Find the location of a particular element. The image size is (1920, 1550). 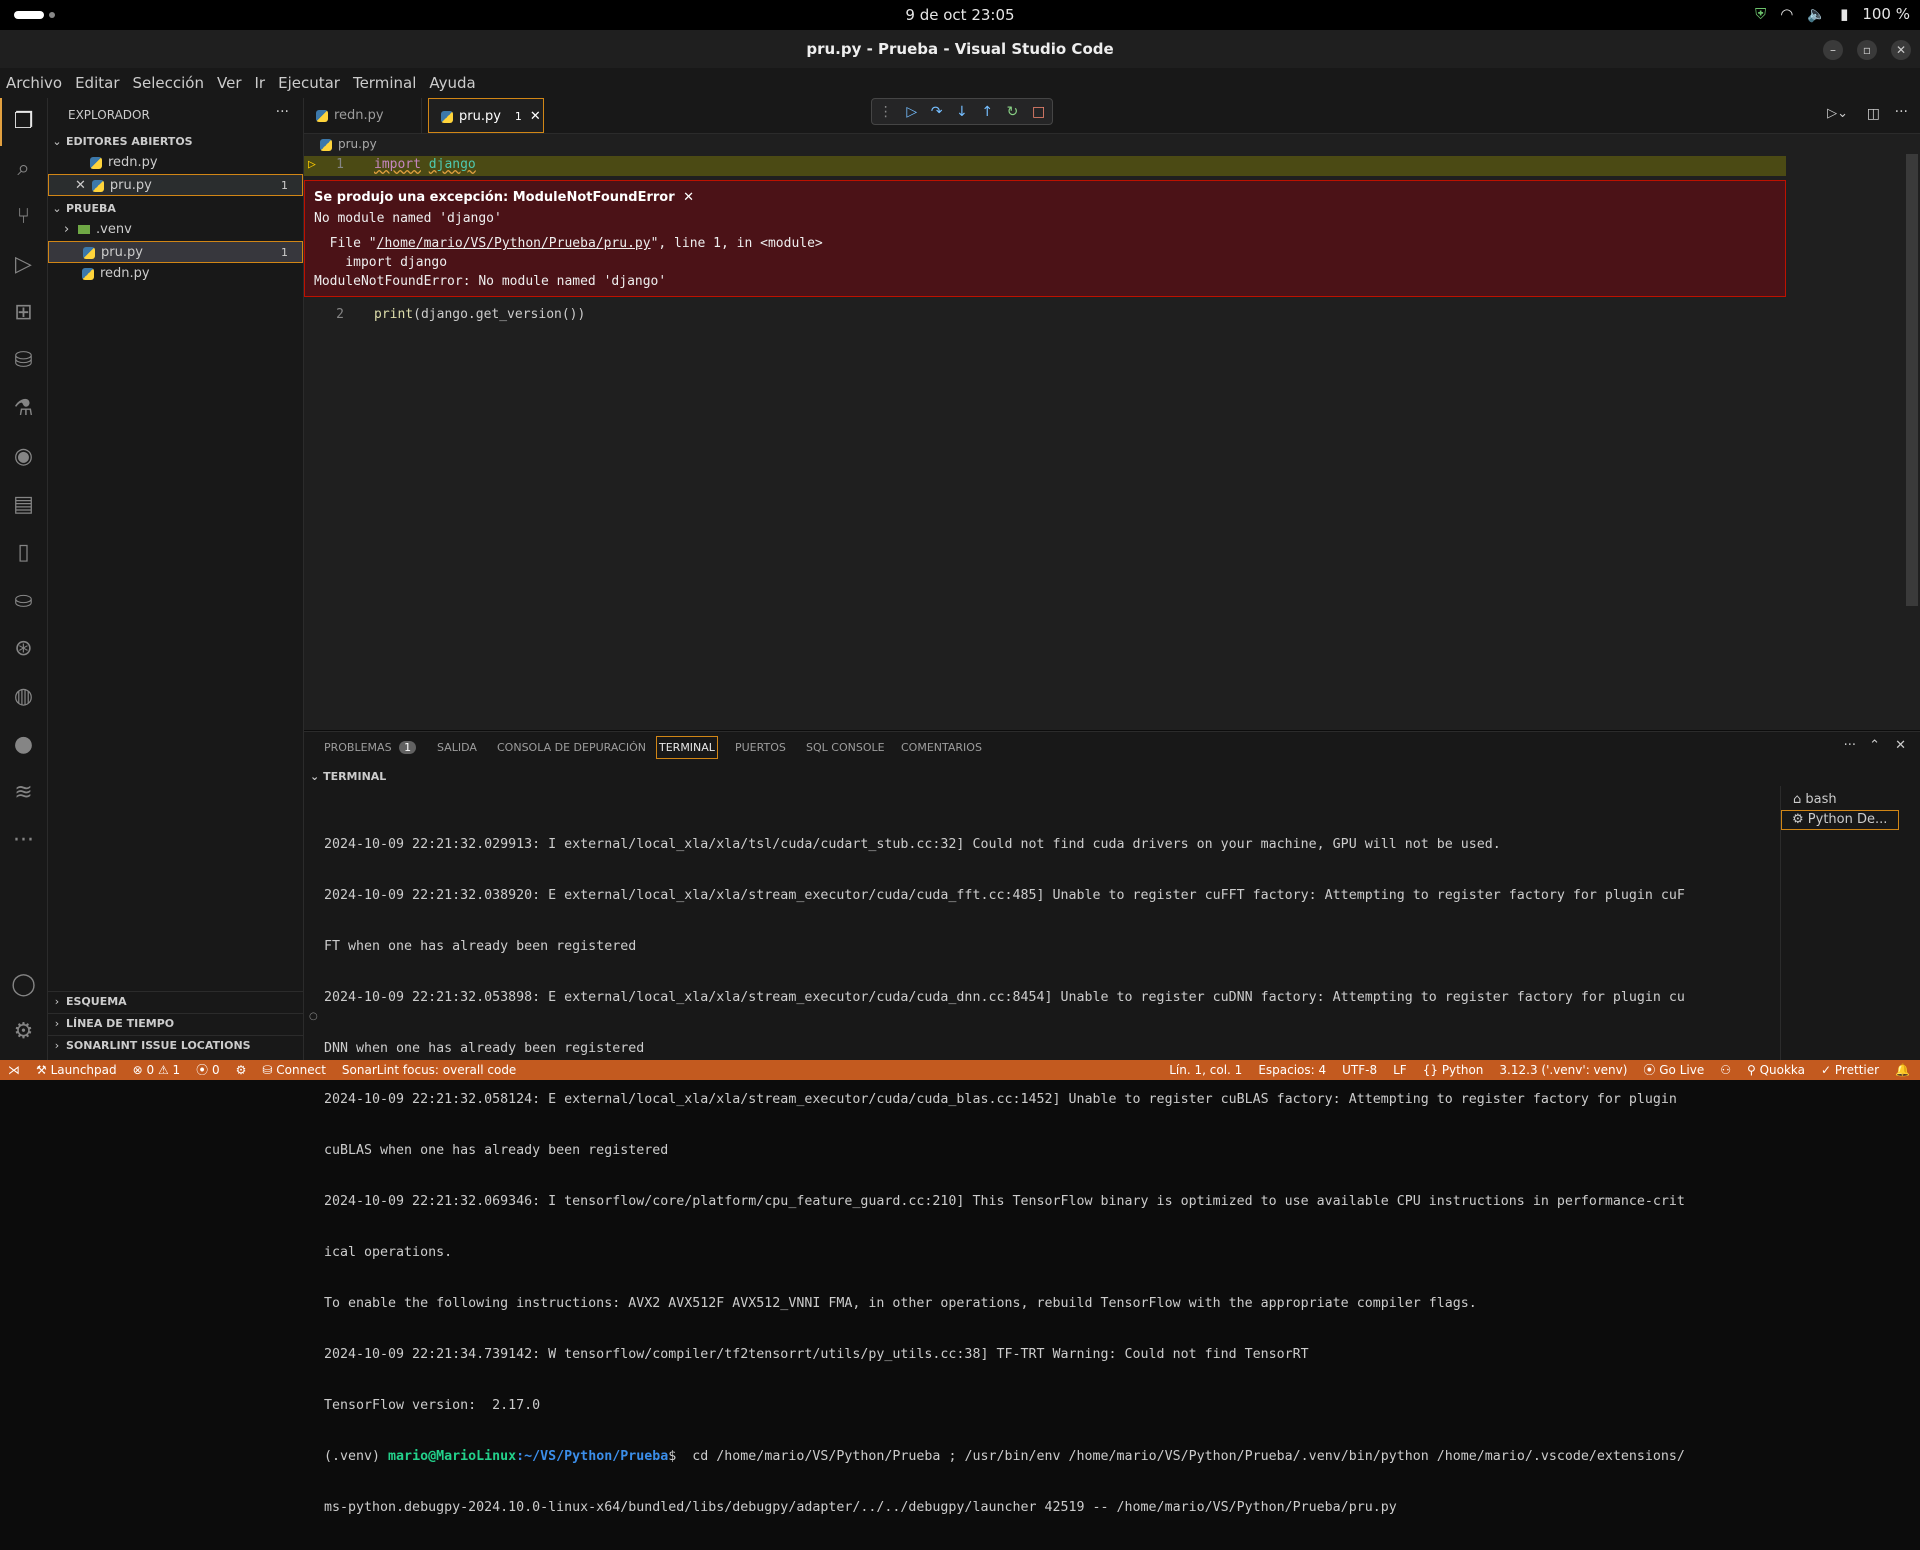

ports-item: ⦿ 0 is located at coordinates (207, 1070).